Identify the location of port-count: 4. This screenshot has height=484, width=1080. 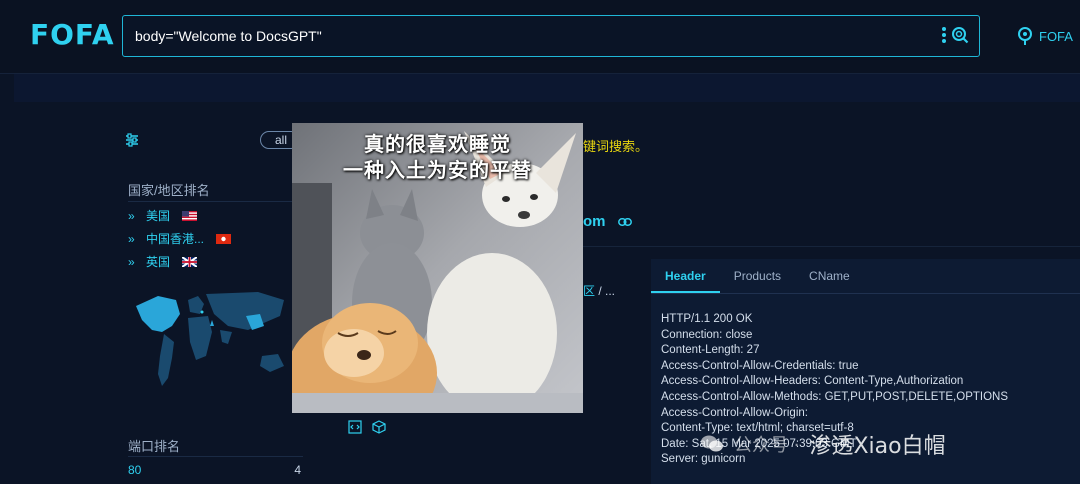
(297, 470).